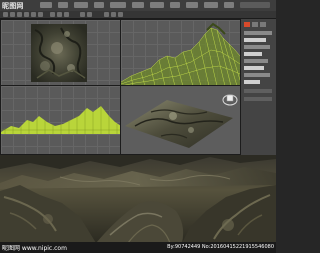  Describe the element at coordinates (113, 14) in the screenshot. I see `render-setup-icon` at that location.